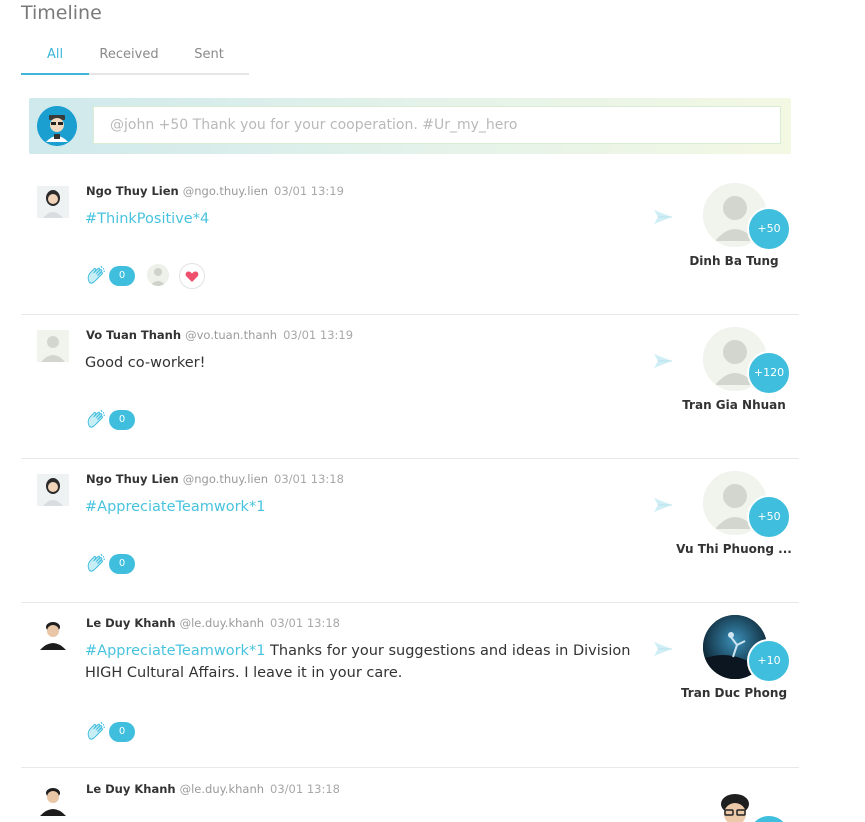 This screenshot has height=822, width=865. Describe the element at coordinates (57, 126) in the screenshot. I see `current-user-avatar` at that location.